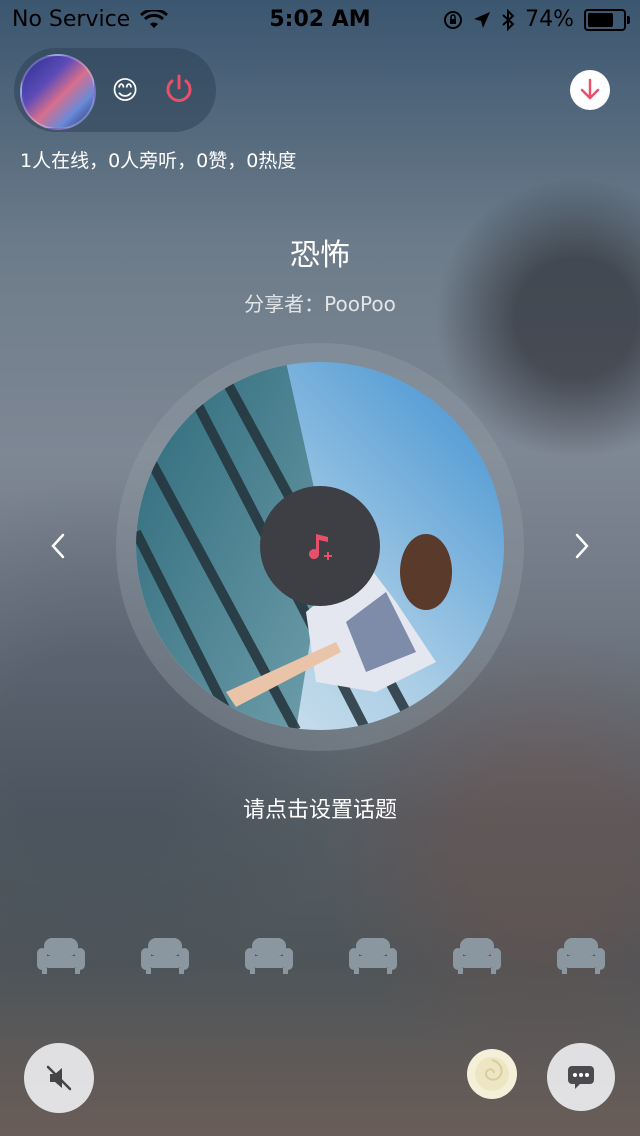 Image resolution: width=640 pixels, height=1136 pixels. What do you see at coordinates (453, 19) in the screenshot?
I see `orientation-lock-icon` at bounding box center [453, 19].